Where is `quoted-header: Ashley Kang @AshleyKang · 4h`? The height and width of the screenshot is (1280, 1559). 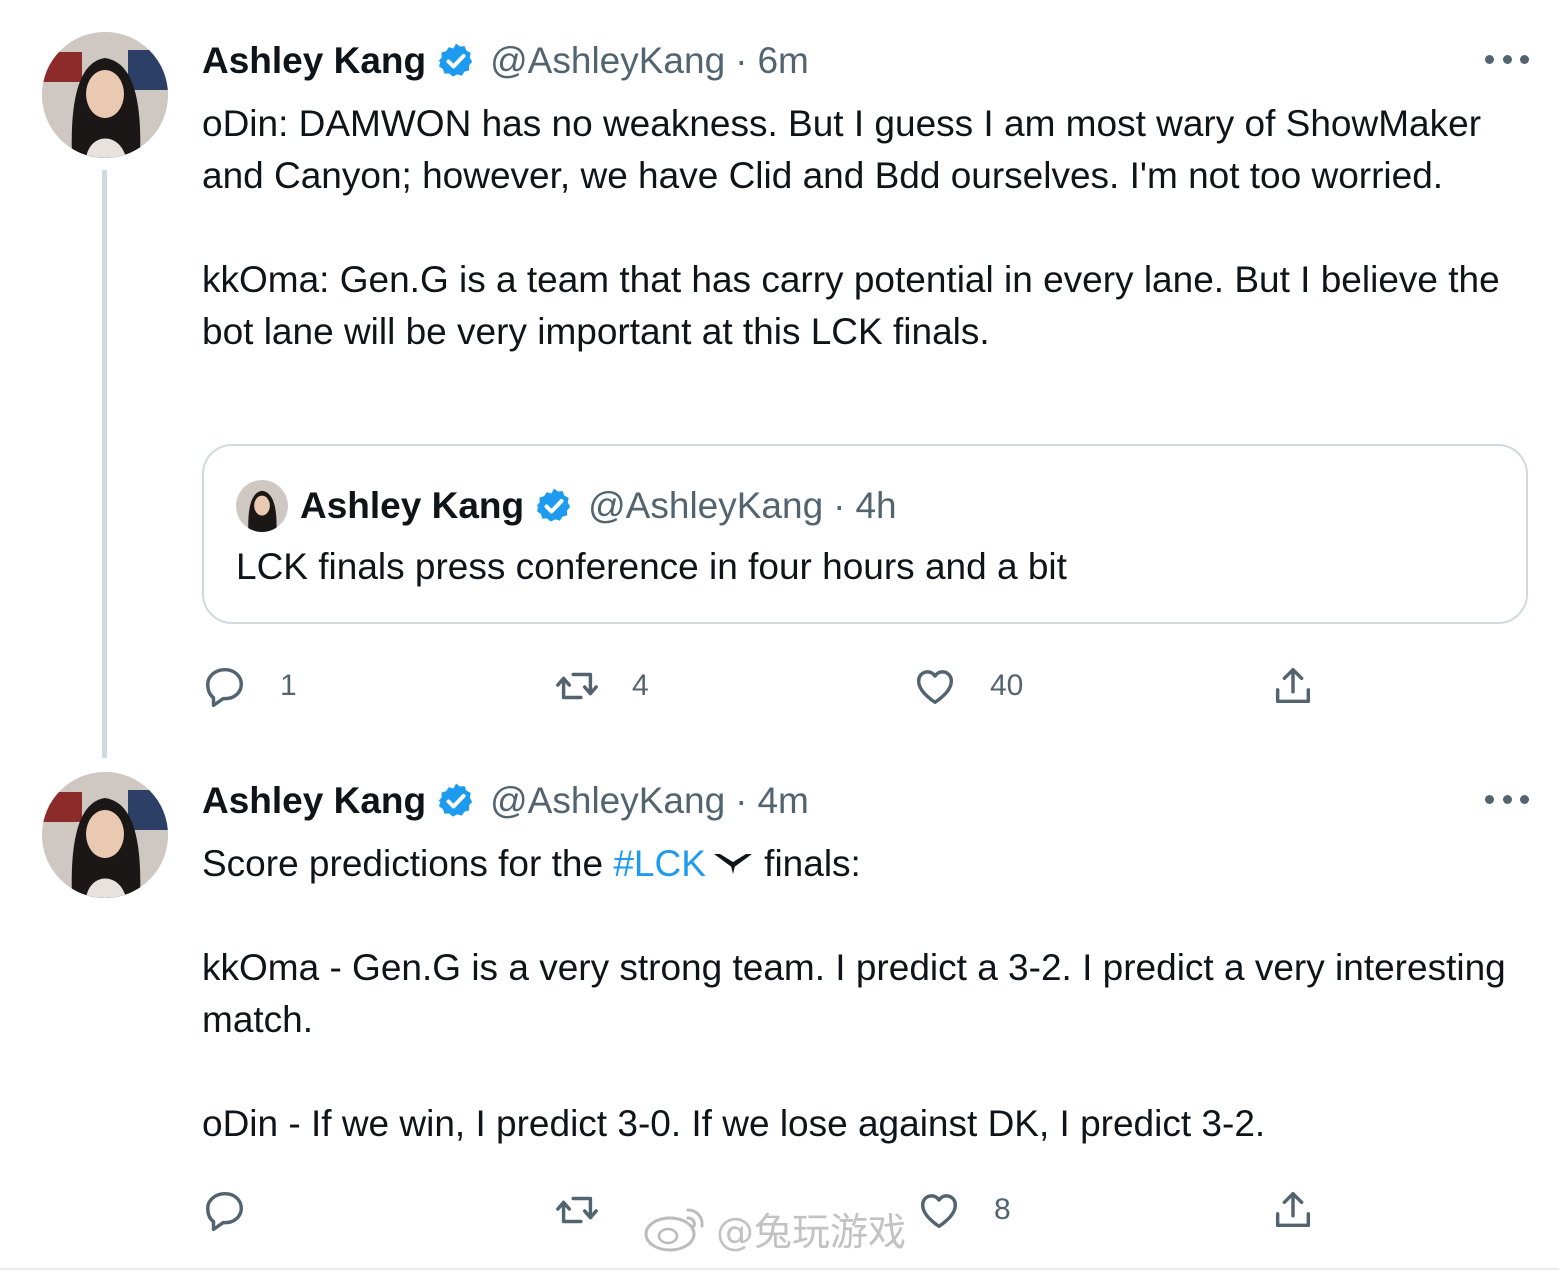 quoted-header: Ashley Kang @AshleyKang · 4h is located at coordinates (598, 506).